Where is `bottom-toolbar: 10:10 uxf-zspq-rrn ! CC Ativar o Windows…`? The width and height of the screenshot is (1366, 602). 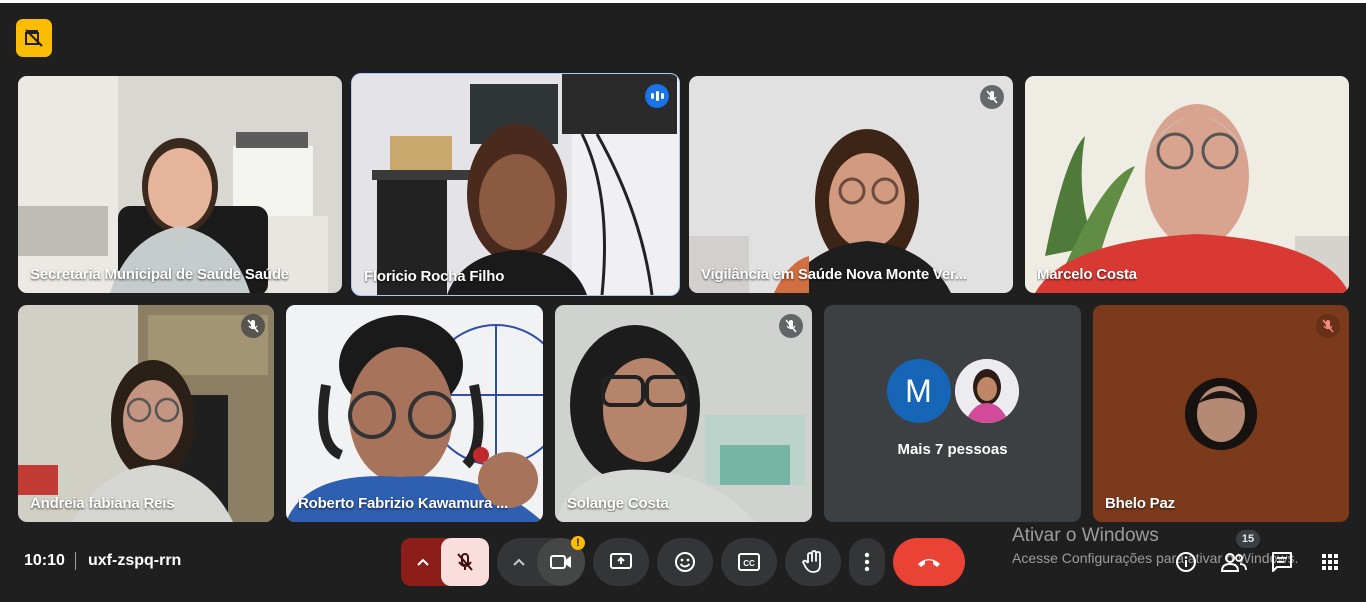 bottom-toolbar: 10:10 uxf-zspq-rrn ! CC Ativar o Windows… is located at coordinates (683, 563).